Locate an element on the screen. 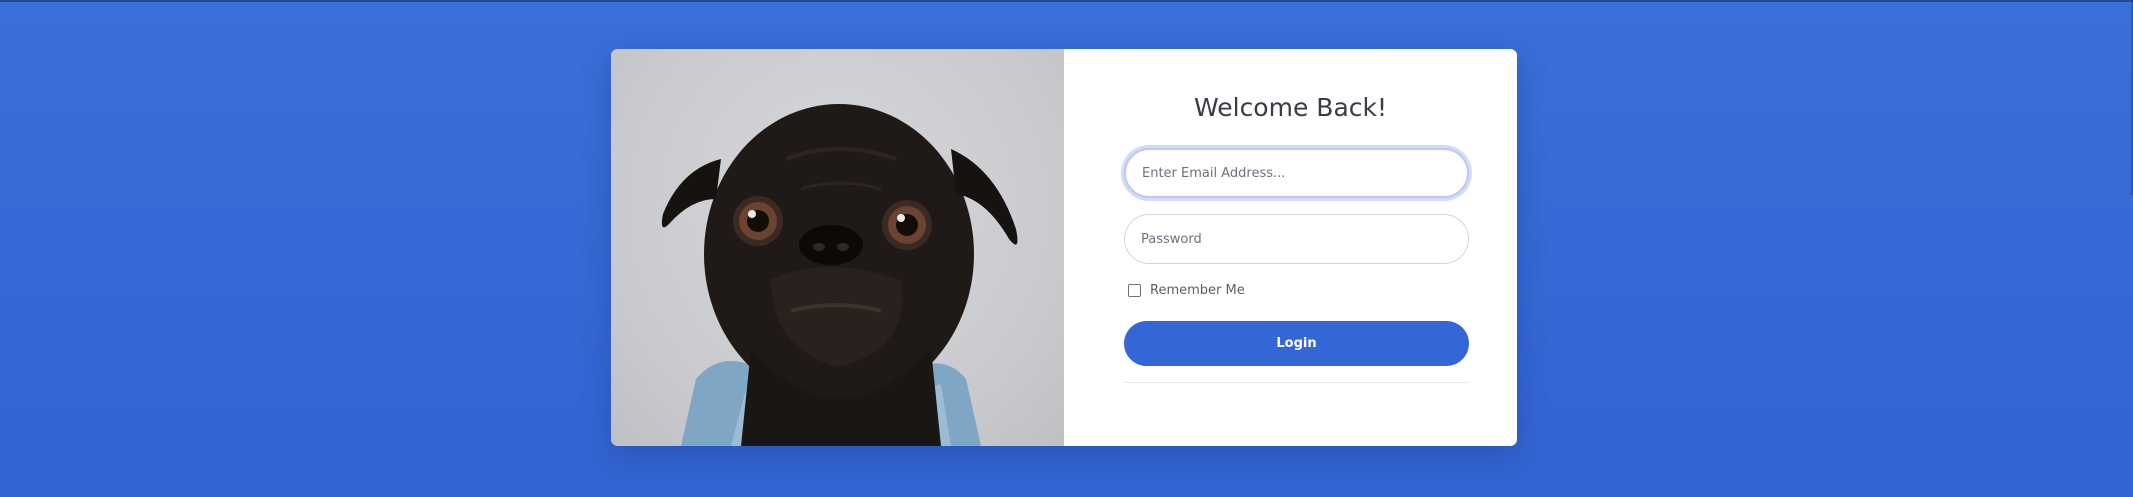  email-field is located at coordinates (1296, 173).